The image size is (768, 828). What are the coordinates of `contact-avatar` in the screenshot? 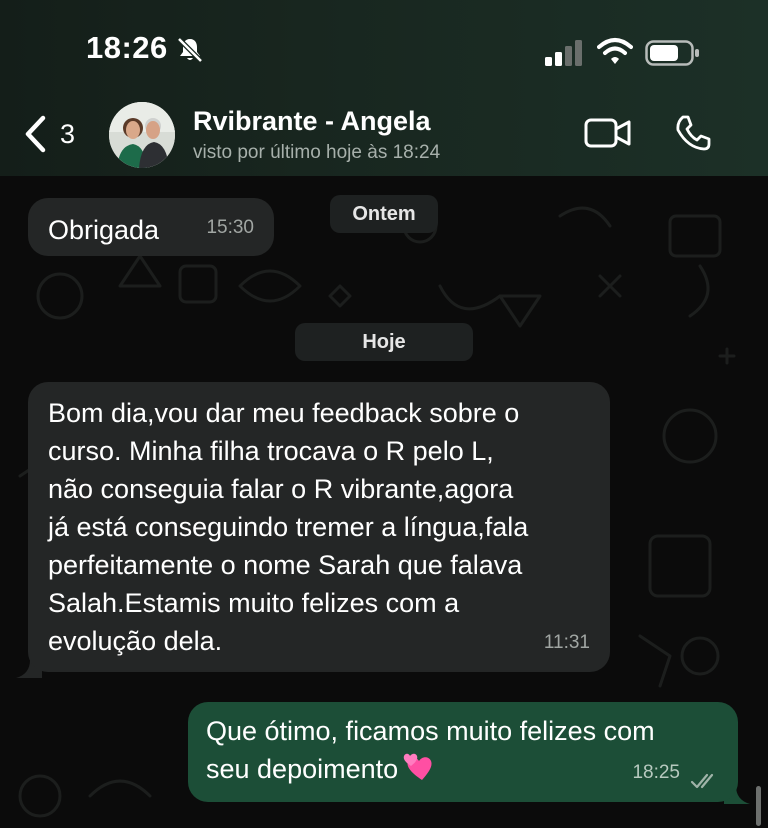 It's located at (142, 135).